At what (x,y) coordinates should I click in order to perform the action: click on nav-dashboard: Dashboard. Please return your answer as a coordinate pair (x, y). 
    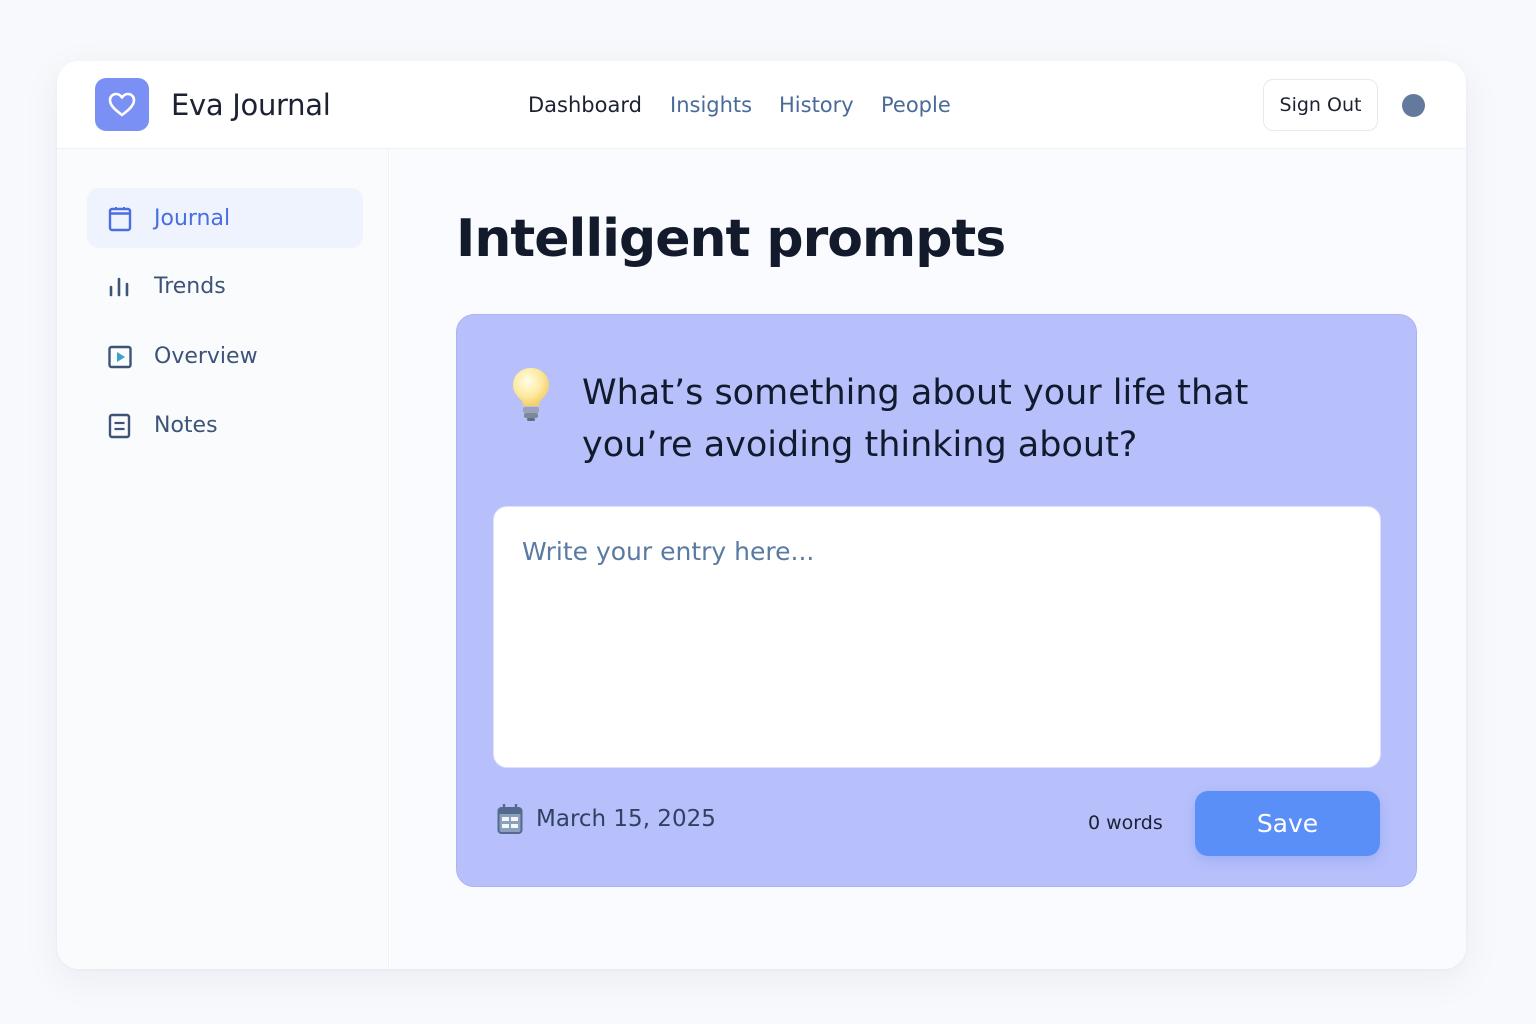
    Looking at the image, I should click on (585, 105).